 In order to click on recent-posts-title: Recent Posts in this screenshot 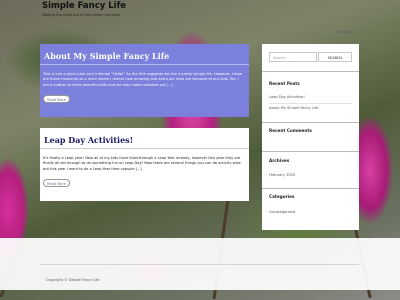, I will do `click(284, 83)`.